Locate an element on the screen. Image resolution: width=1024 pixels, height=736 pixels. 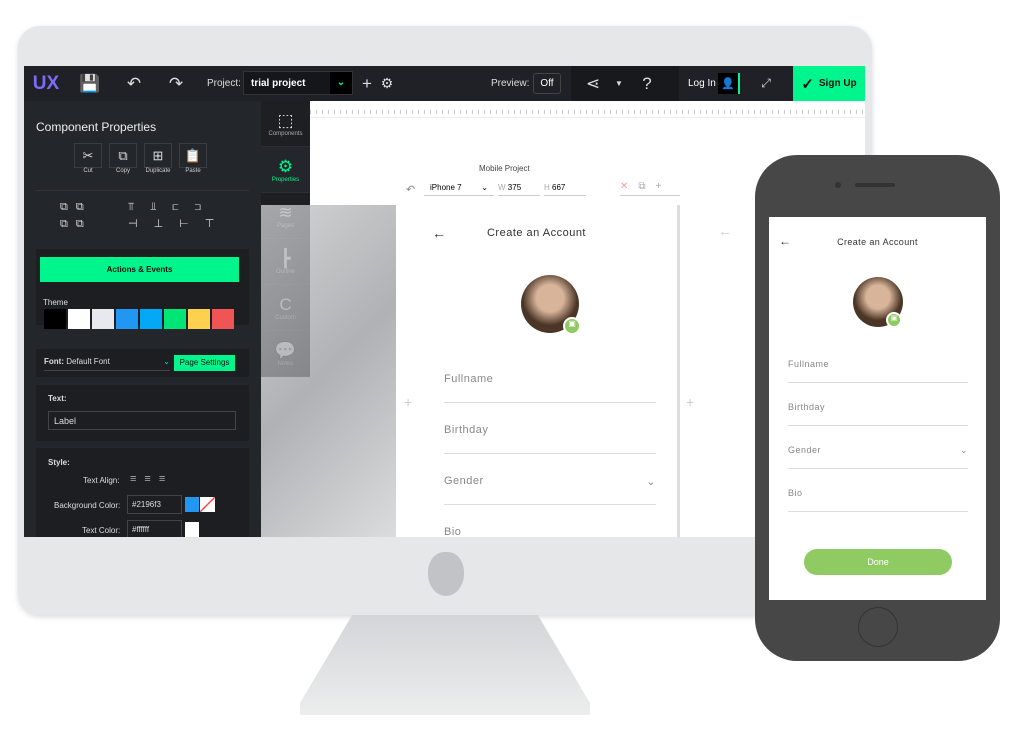
copy-icon: ⧉ is located at coordinates (123, 155).